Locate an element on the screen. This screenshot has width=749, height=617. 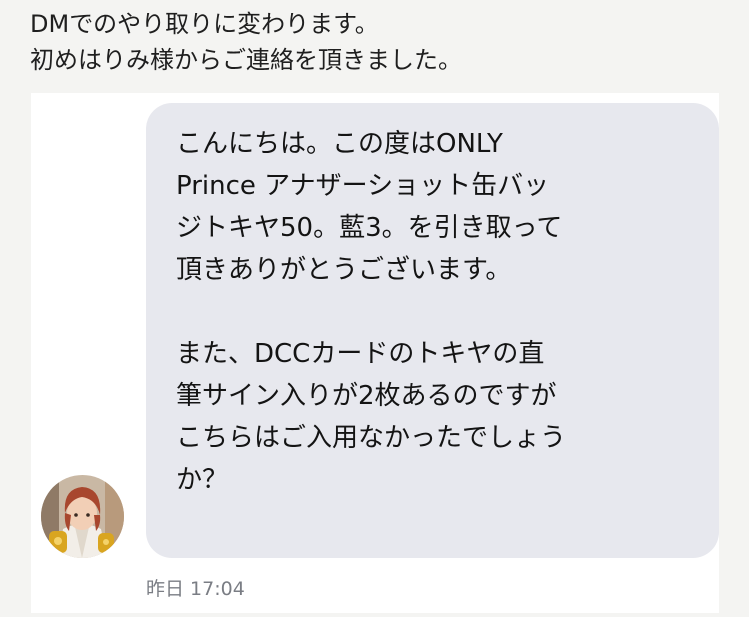
message-line: こちらはご入用なかったでしょう is located at coordinates (371, 438).